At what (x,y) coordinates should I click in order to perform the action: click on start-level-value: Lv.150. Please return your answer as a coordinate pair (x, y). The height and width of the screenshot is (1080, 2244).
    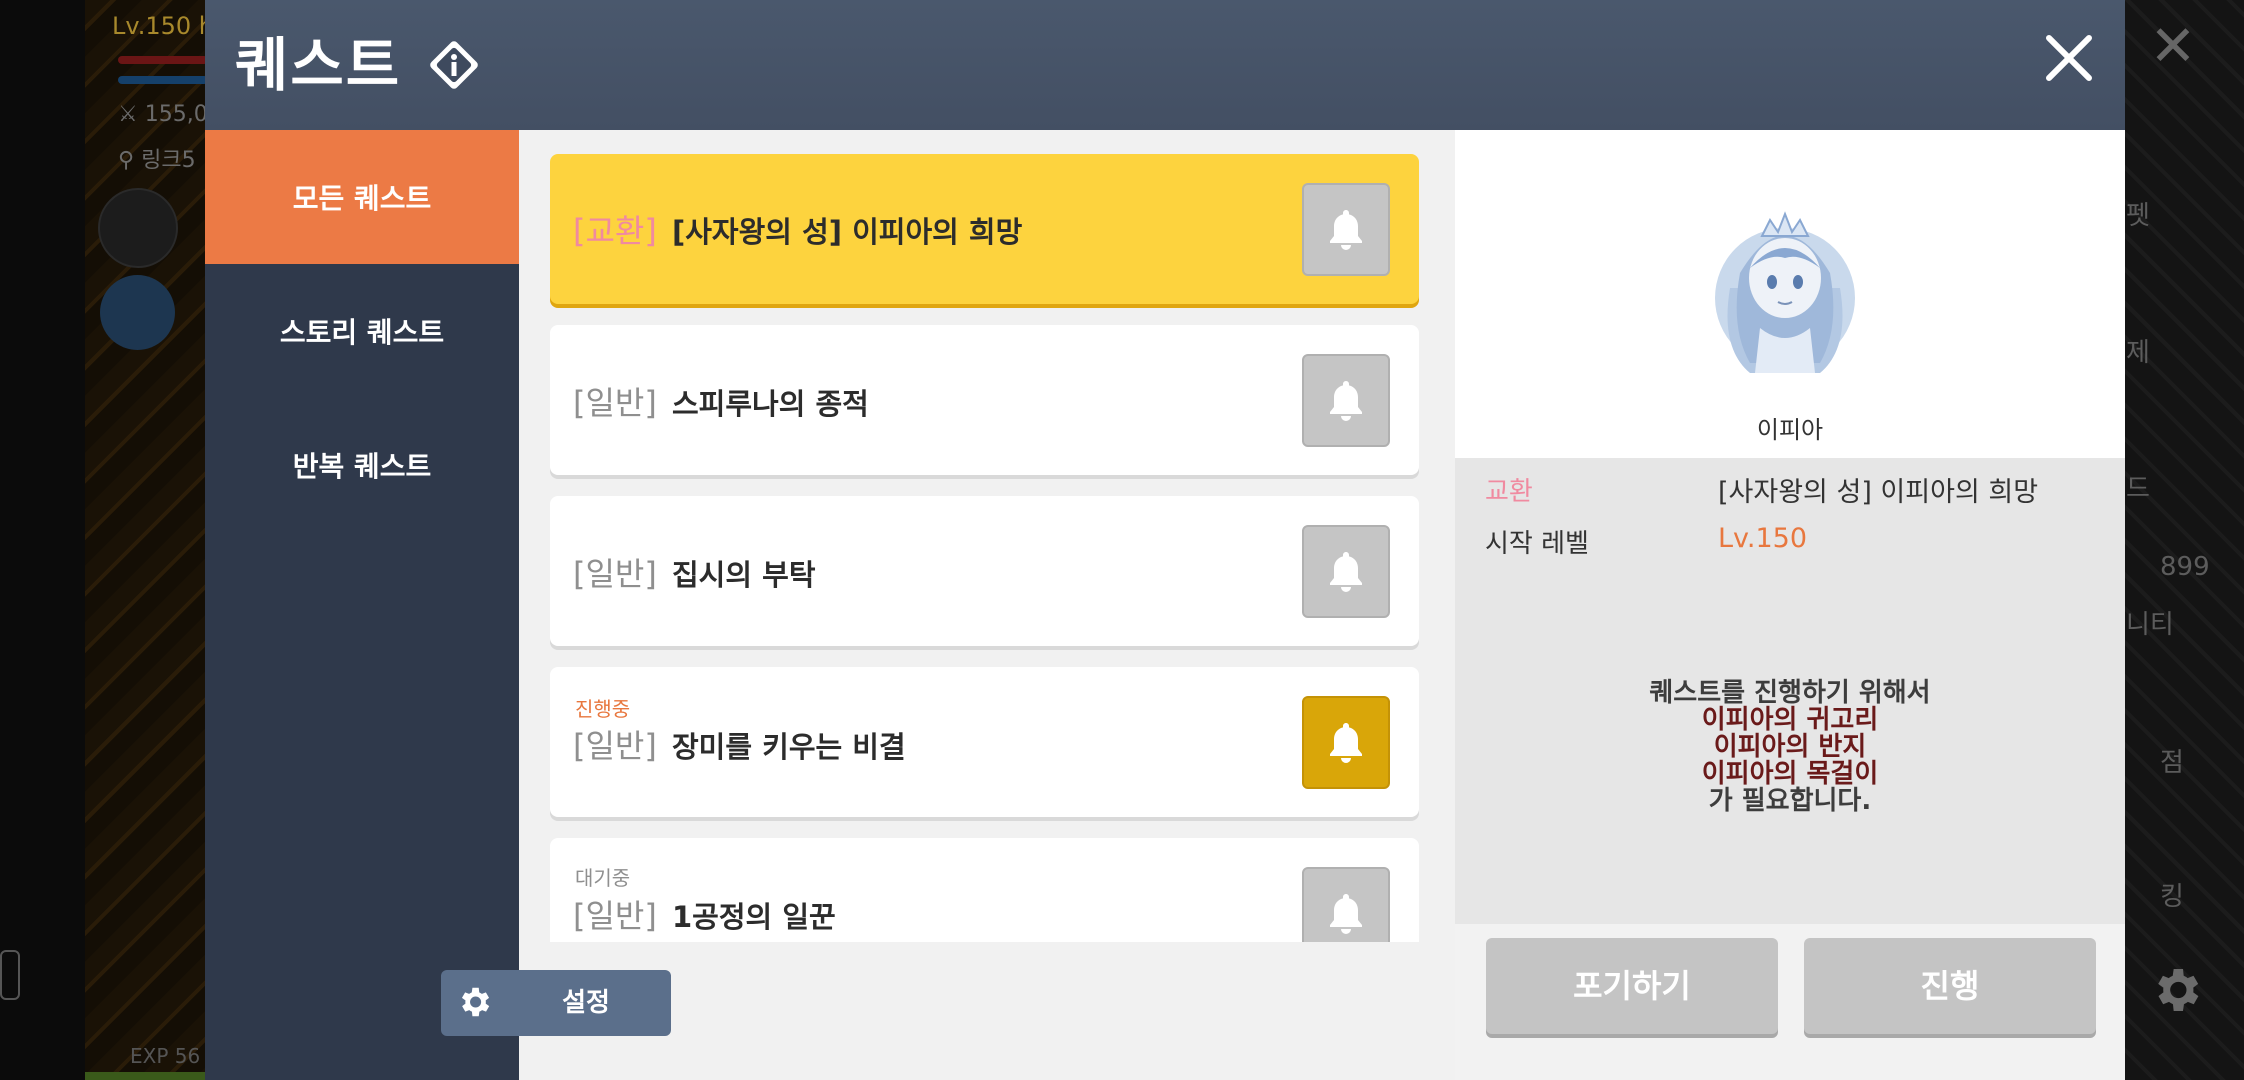
    Looking at the image, I should click on (1763, 538).